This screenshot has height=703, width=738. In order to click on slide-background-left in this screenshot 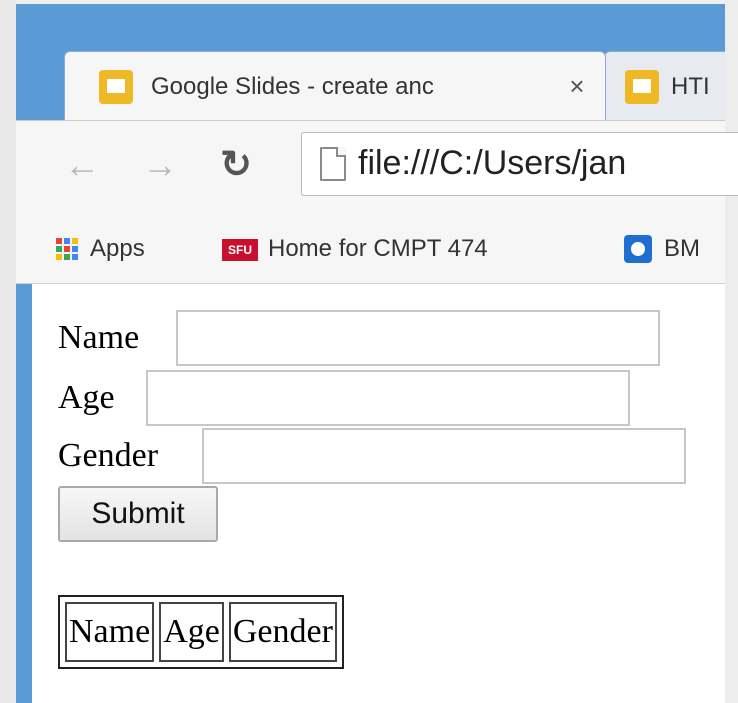, I will do `click(8, 351)`.